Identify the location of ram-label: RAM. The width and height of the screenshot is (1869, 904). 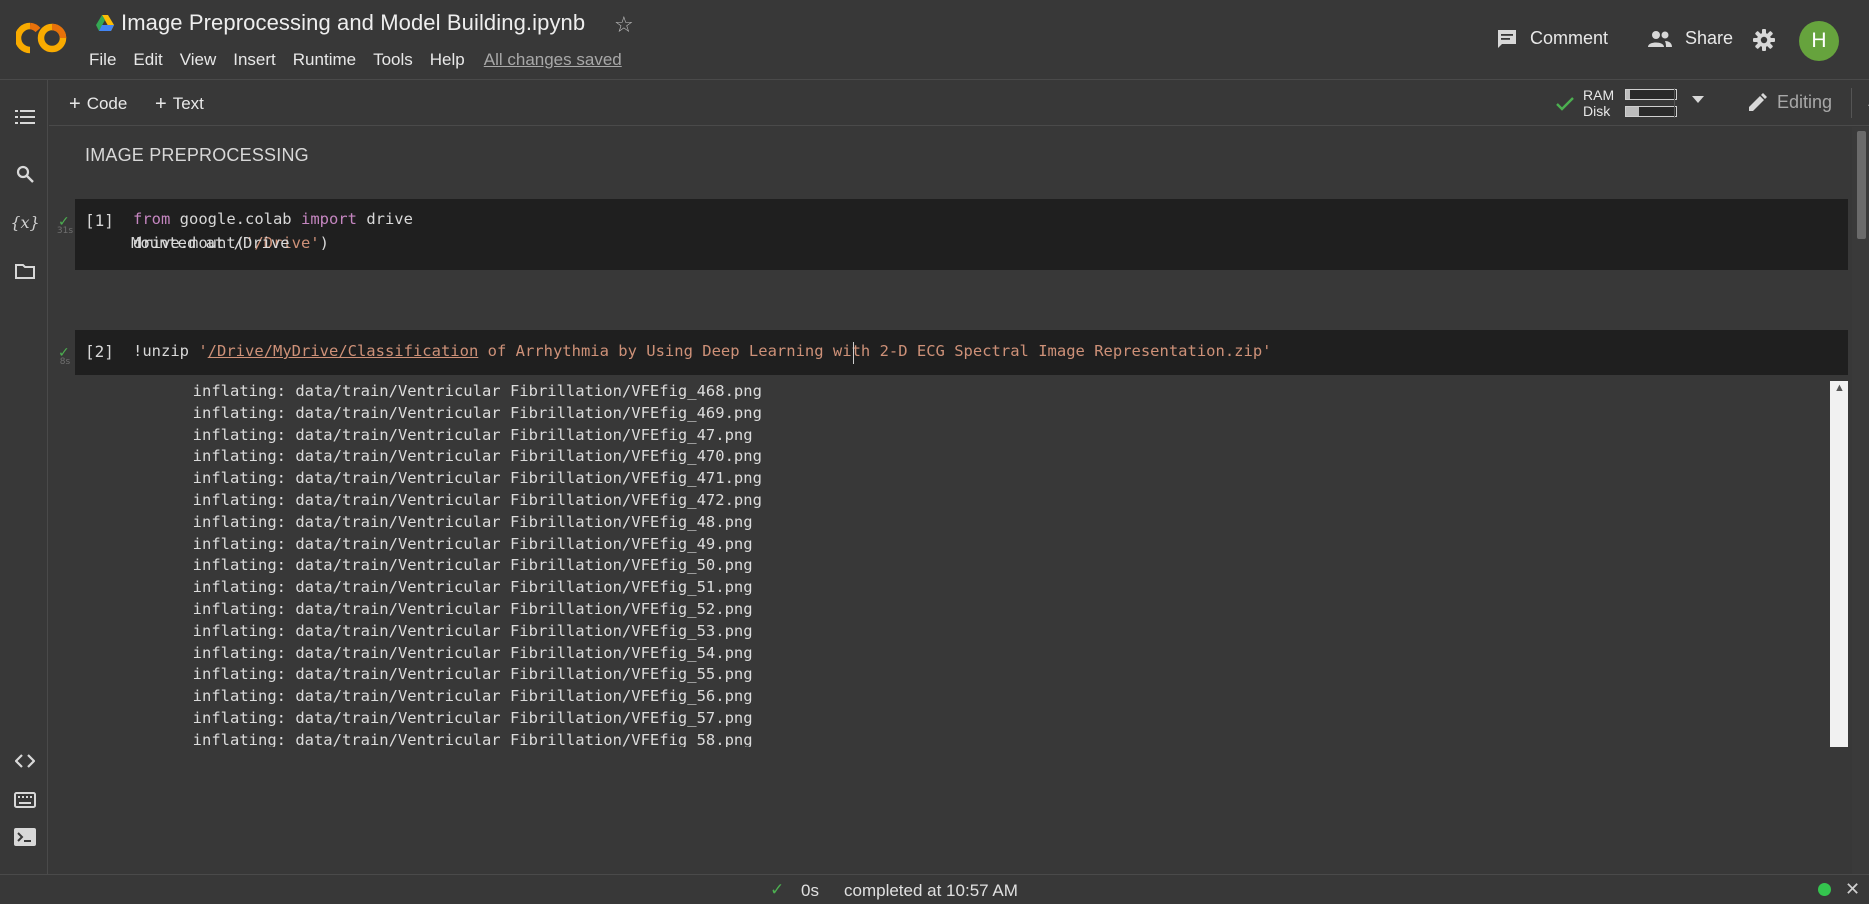
(1599, 95).